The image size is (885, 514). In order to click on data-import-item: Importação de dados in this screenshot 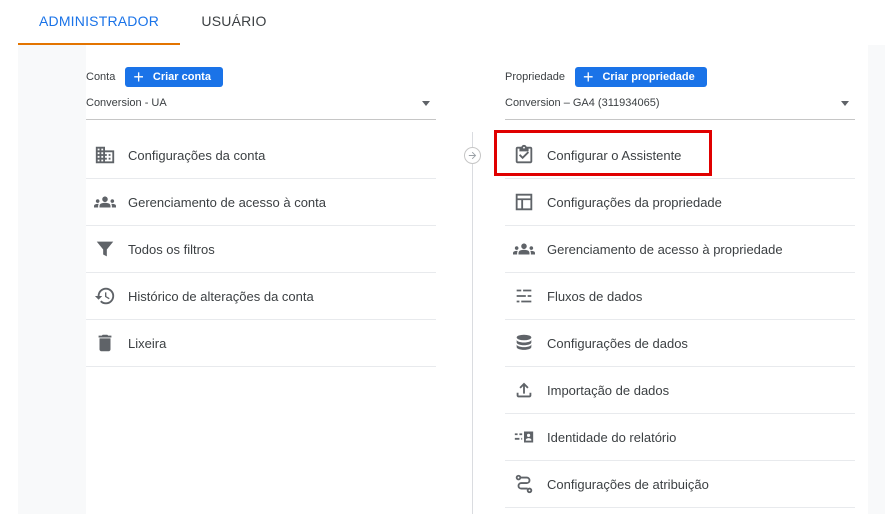, I will do `click(680, 390)`.